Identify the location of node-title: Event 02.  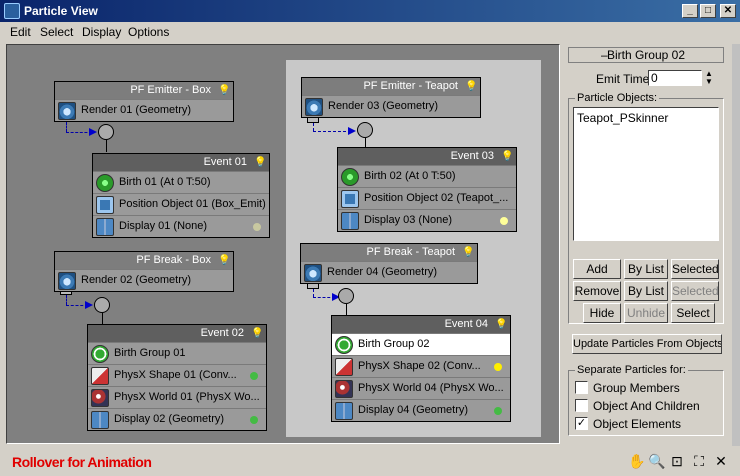
(177, 333).